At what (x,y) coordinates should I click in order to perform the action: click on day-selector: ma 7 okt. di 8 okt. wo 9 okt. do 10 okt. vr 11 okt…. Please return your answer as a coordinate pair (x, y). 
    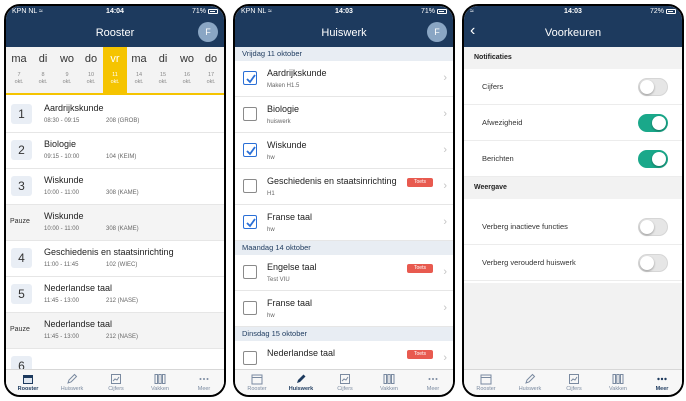
    Looking at the image, I should click on (115, 71).